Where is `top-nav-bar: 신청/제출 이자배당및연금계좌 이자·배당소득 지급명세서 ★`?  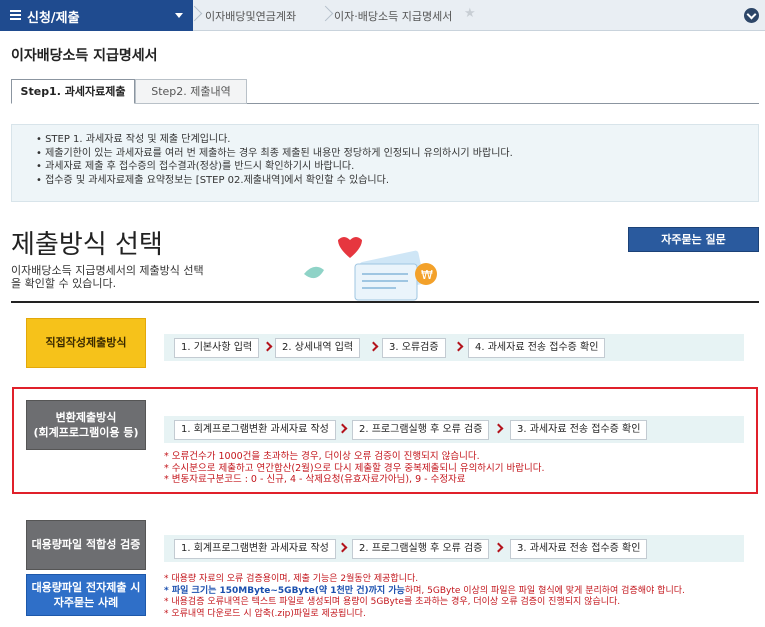 top-nav-bar: 신청/제출 이자배당및연금계좌 이자·배당소득 지급명세서 ★ is located at coordinates (382, 15).